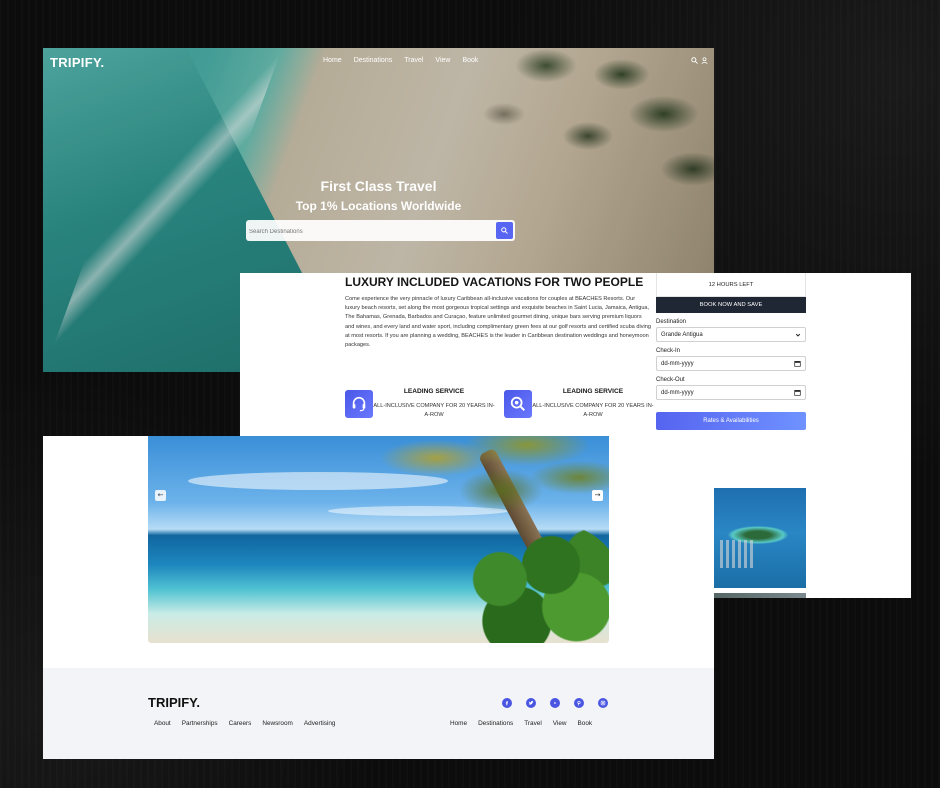  Describe the element at coordinates (495, 723) in the screenshot. I see `footer-nav-destinations: Destinations` at that location.